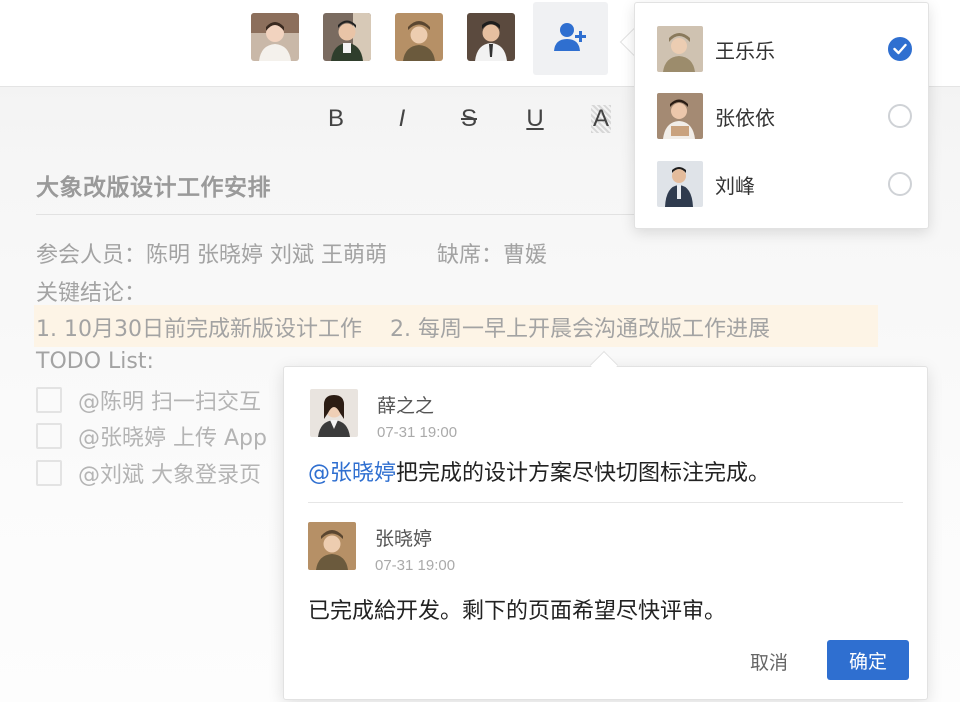 The width and height of the screenshot is (960, 702). Describe the element at coordinates (579, 329) in the screenshot. I see `conclusion-item: 2. 每周一早上开晨会沟通改版工作进展` at that location.